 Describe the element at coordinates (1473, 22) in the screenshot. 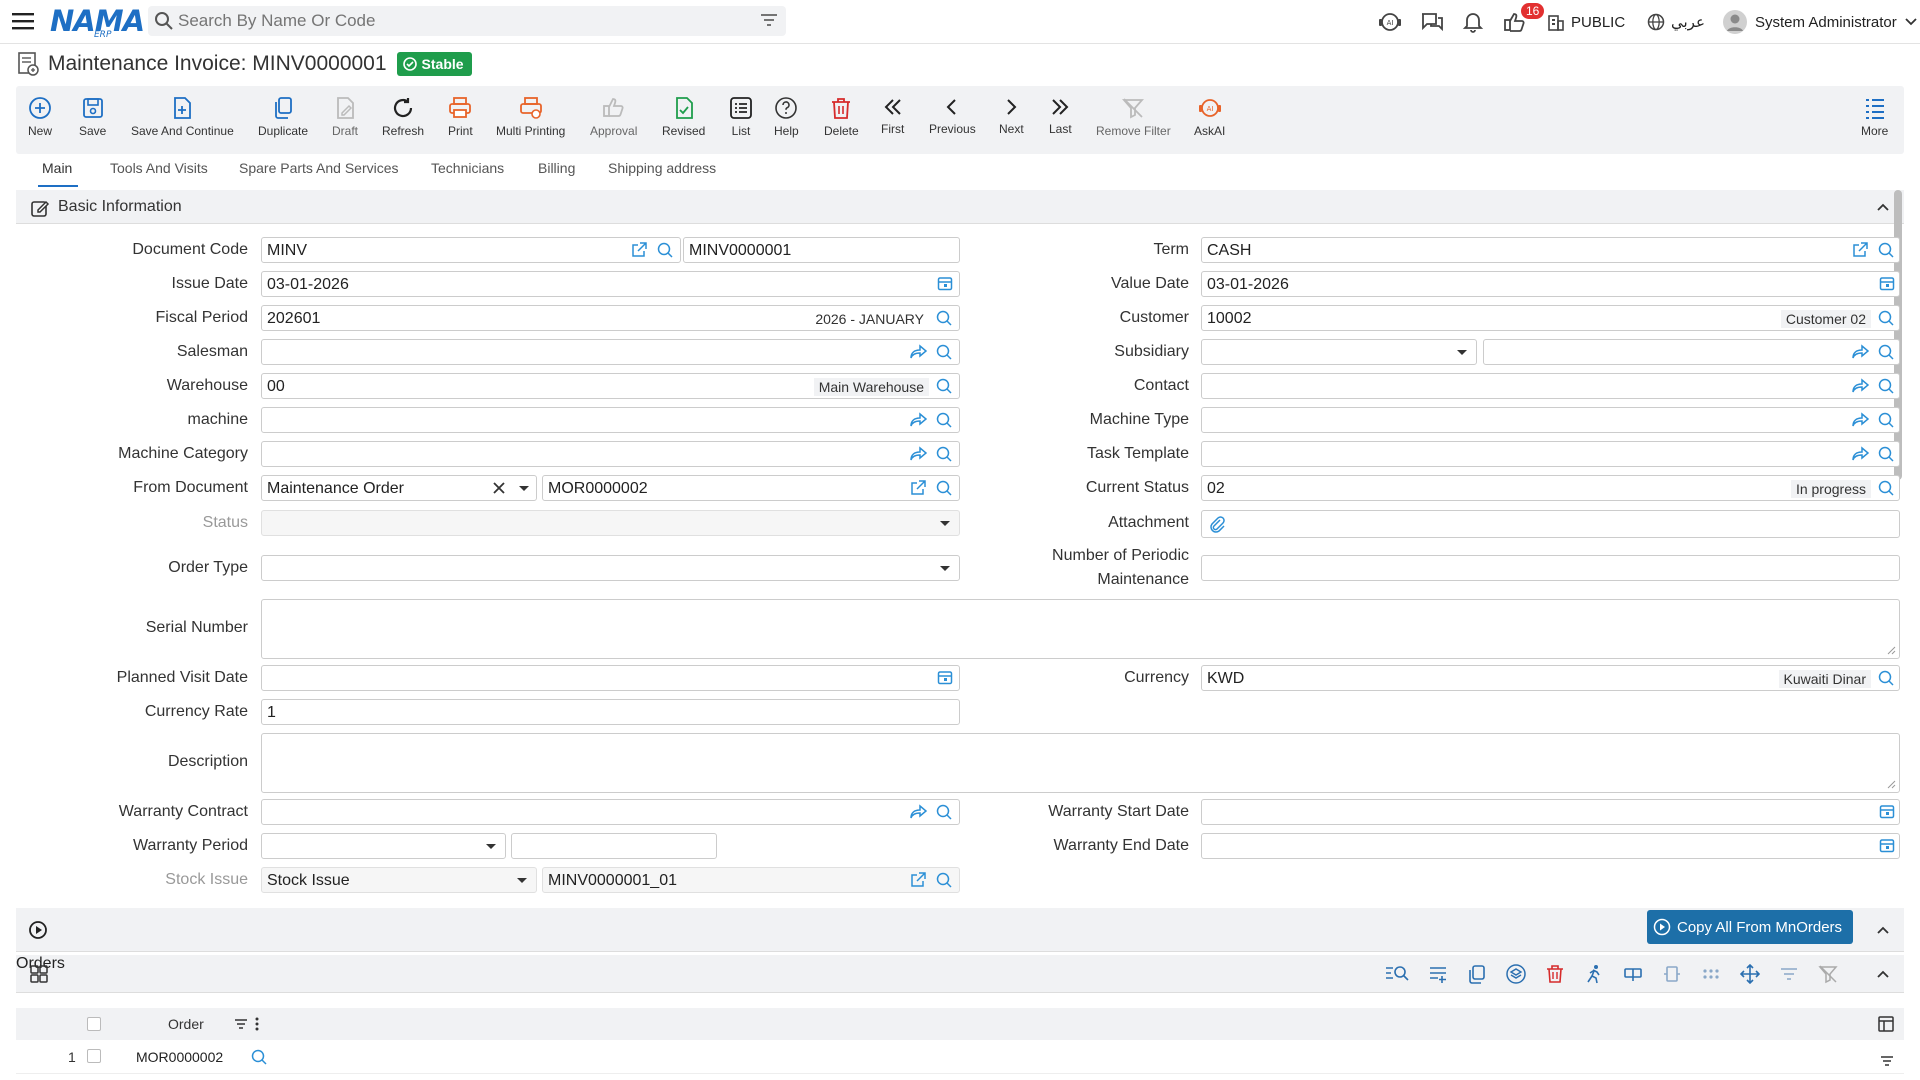

I see `bell-icon` at that location.